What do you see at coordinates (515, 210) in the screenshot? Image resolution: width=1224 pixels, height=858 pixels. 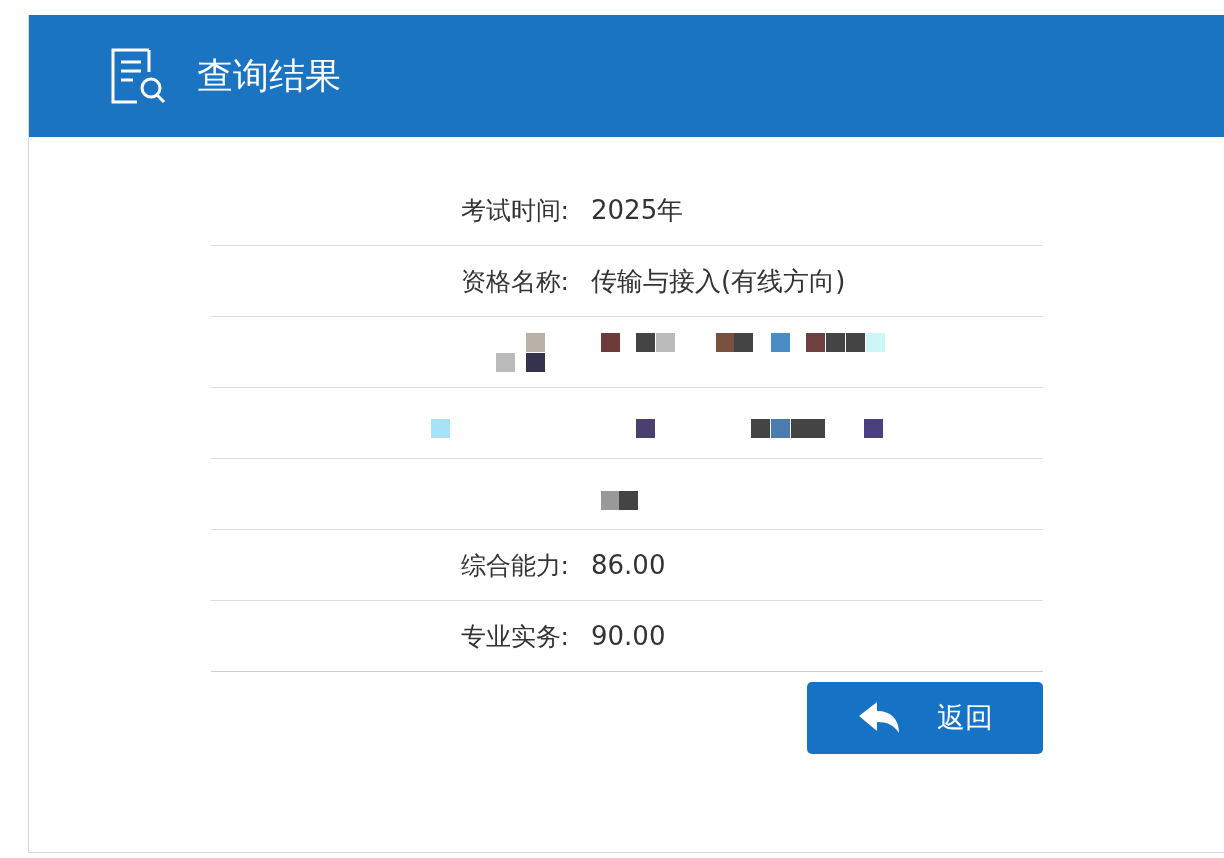 I see `field-label: 考试时间:` at bounding box center [515, 210].